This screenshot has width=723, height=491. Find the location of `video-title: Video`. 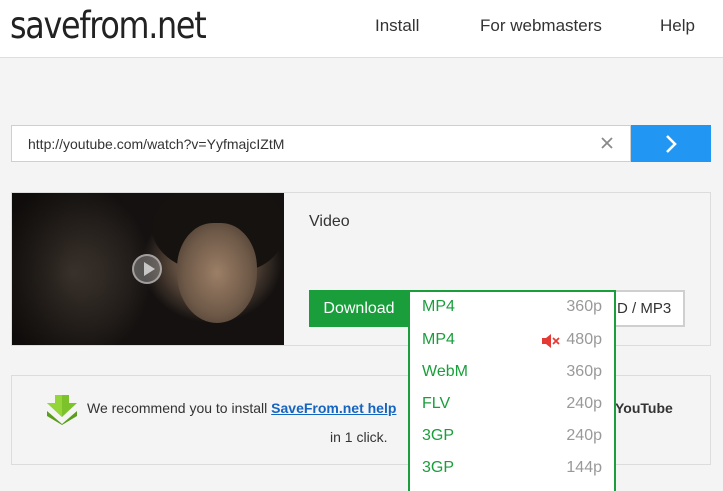

video-title: Video is located at coordinates (329, 221).